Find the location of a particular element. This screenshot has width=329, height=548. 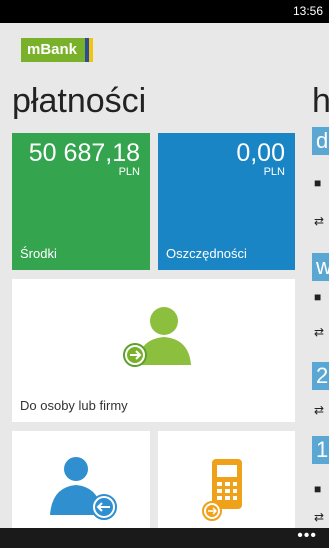

tile-receive-transfer is located at coordinates (81, 481).